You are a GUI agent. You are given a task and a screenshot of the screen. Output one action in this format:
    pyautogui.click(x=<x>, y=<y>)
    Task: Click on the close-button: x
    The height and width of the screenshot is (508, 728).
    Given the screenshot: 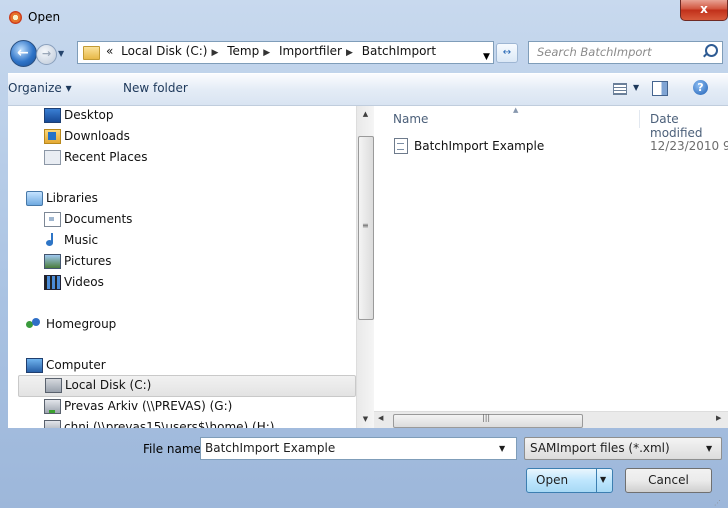 What is the action you would take?
    pyautogui.click(x=704, y=10)
    